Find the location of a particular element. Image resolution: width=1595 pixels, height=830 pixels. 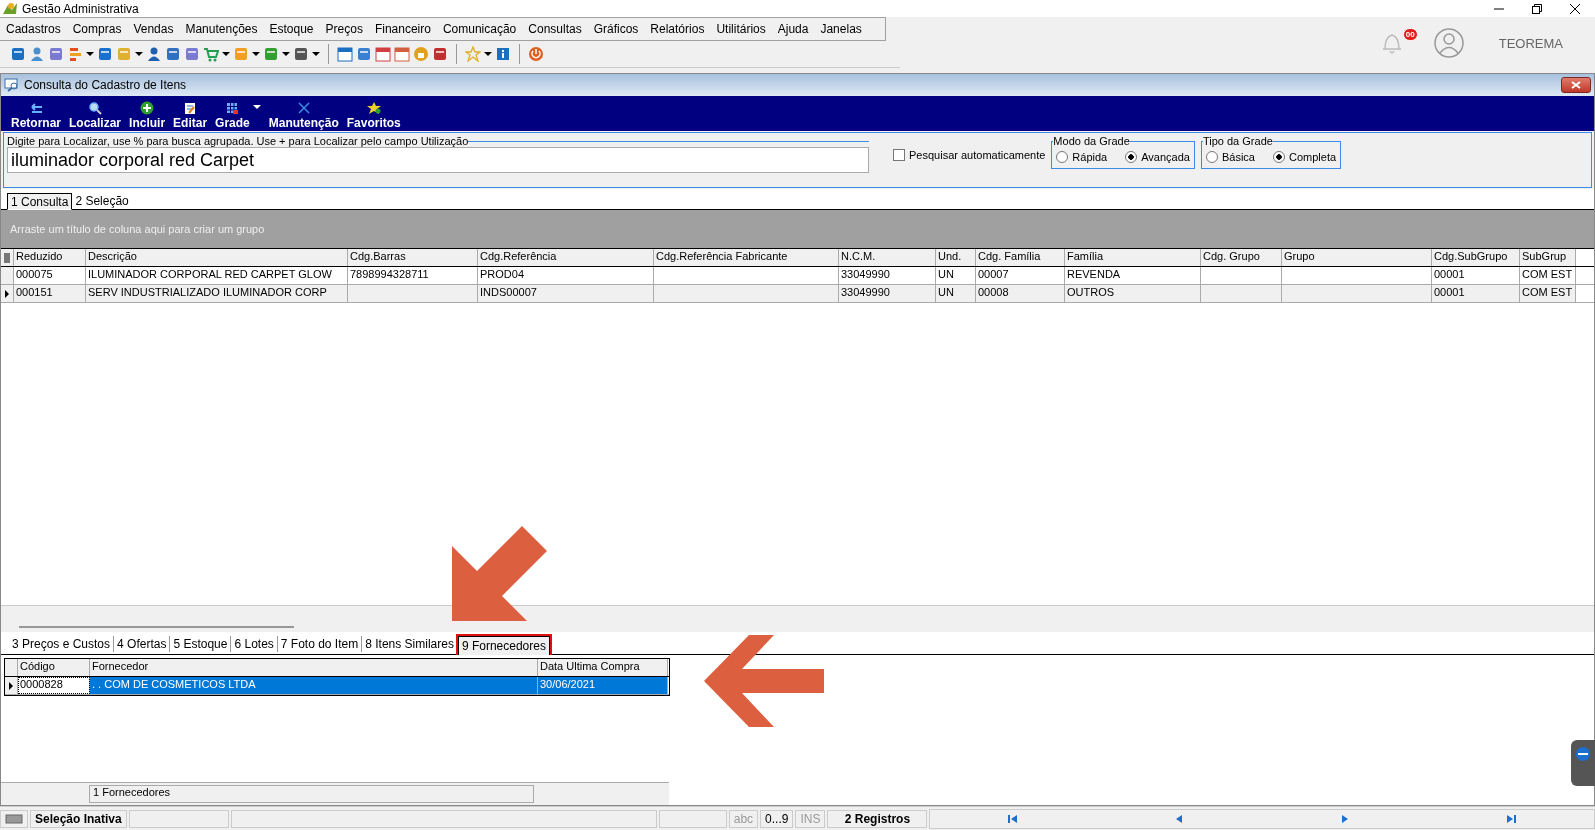

toolbar-button: Manutenção is located at coordinates (303, 116).